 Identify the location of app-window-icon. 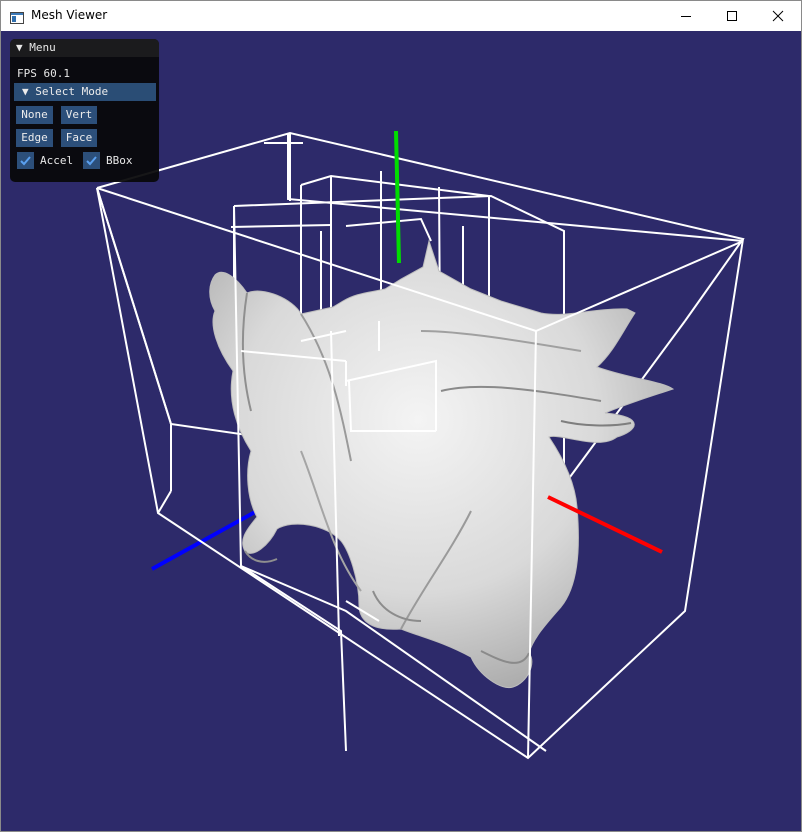
(17, 16).